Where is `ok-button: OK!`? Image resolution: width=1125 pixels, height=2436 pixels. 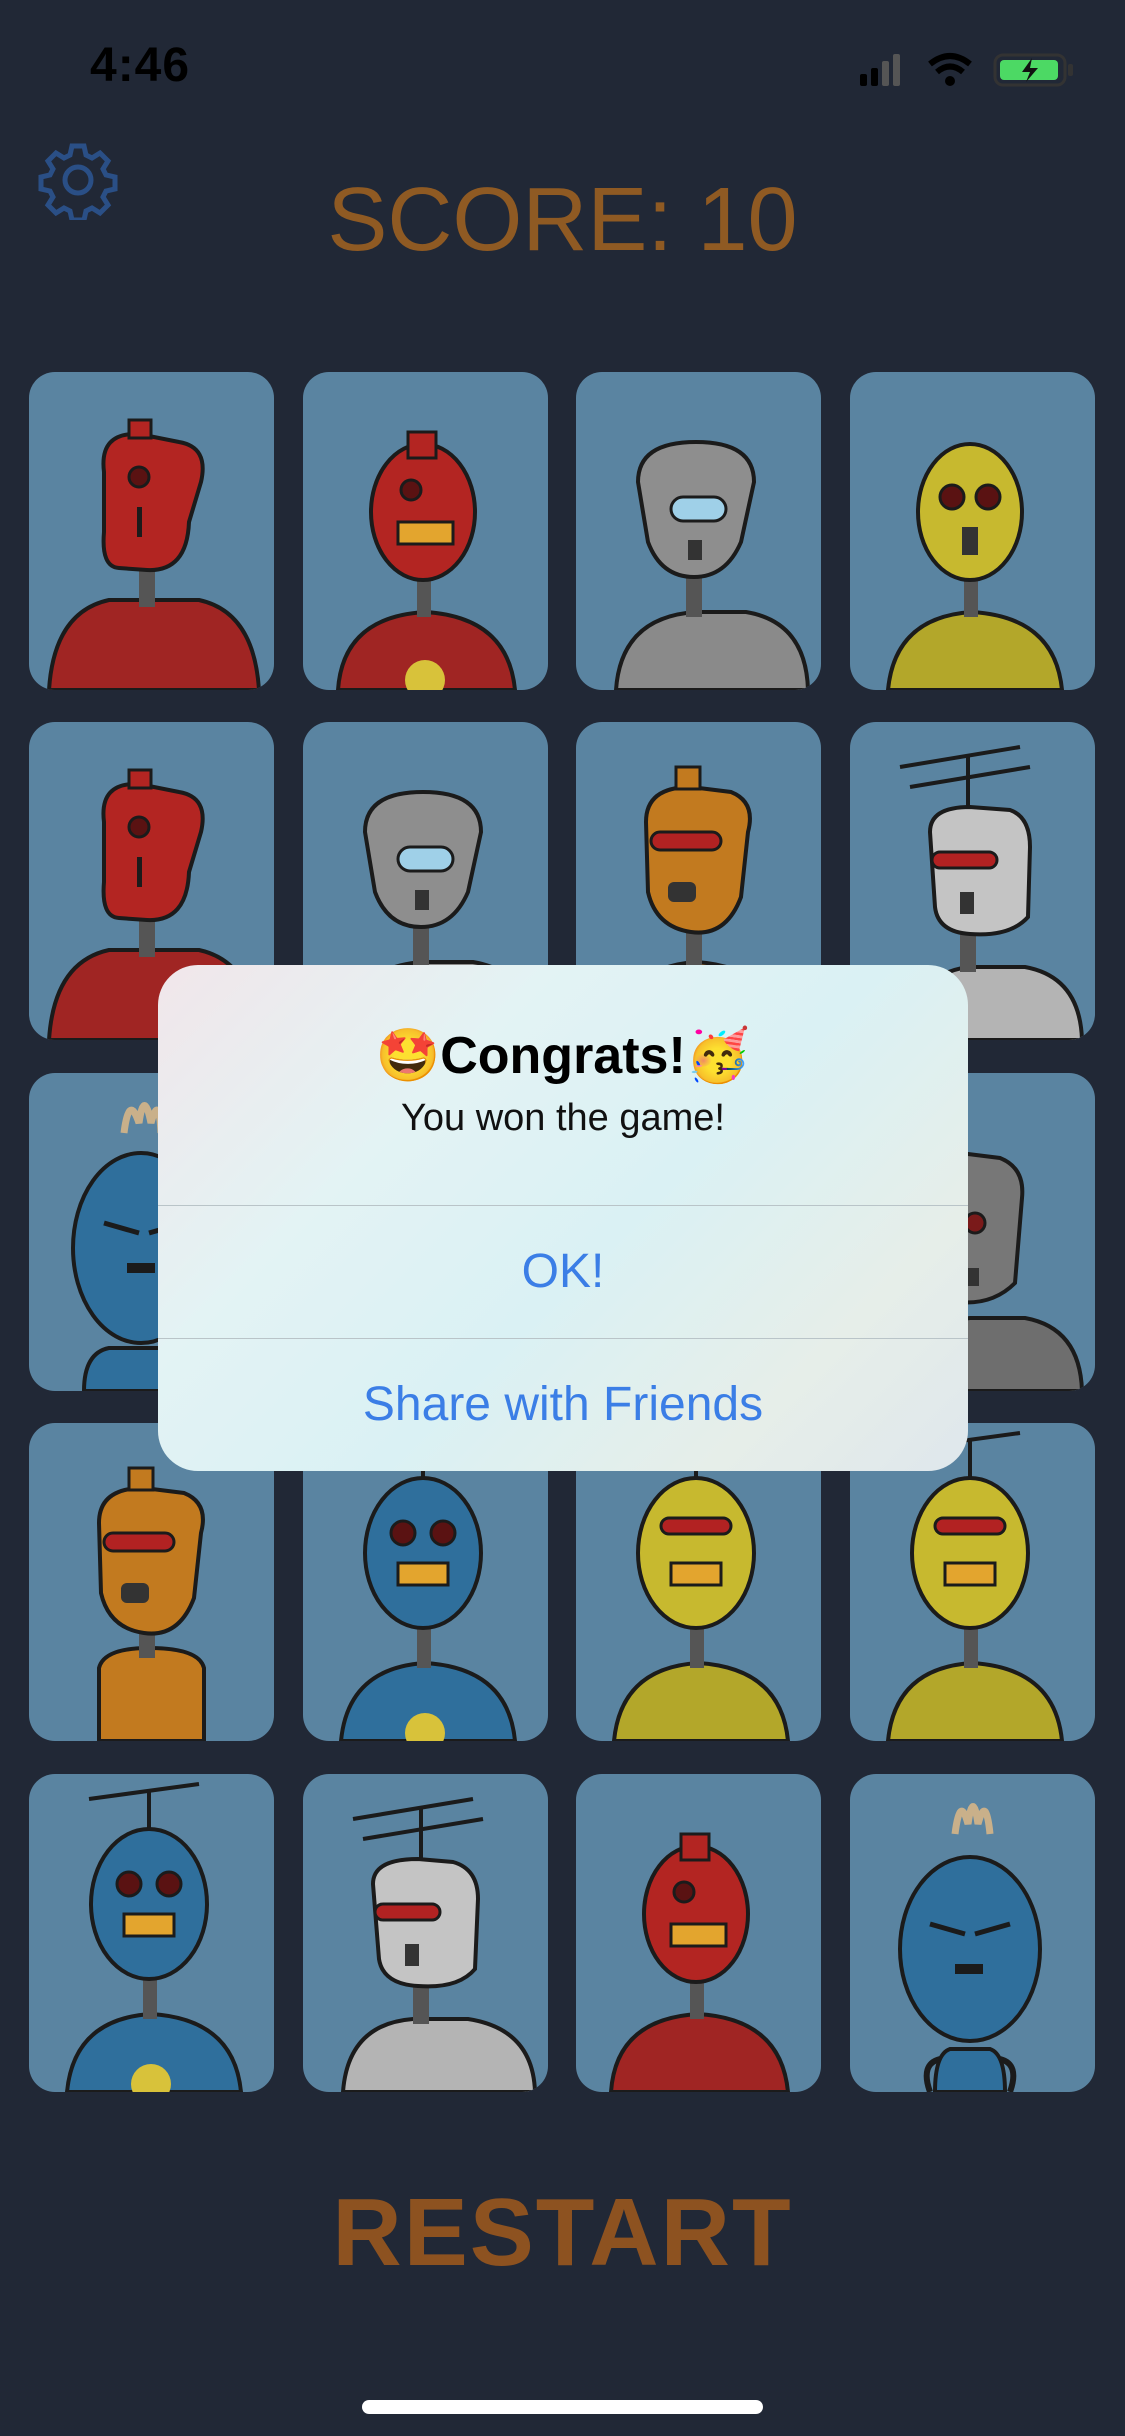 ok-button: OK! is located at coordinates (563, 1272).